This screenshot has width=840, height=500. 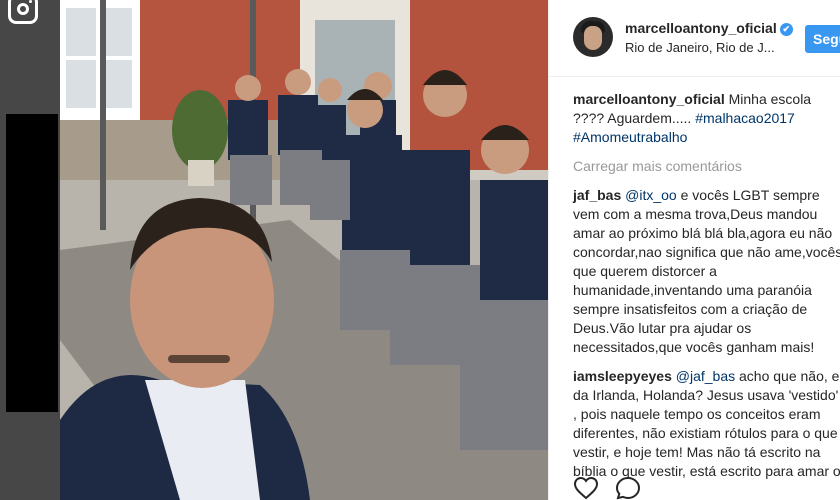 I want to click on heart-icon, so click(x=586, y=488).